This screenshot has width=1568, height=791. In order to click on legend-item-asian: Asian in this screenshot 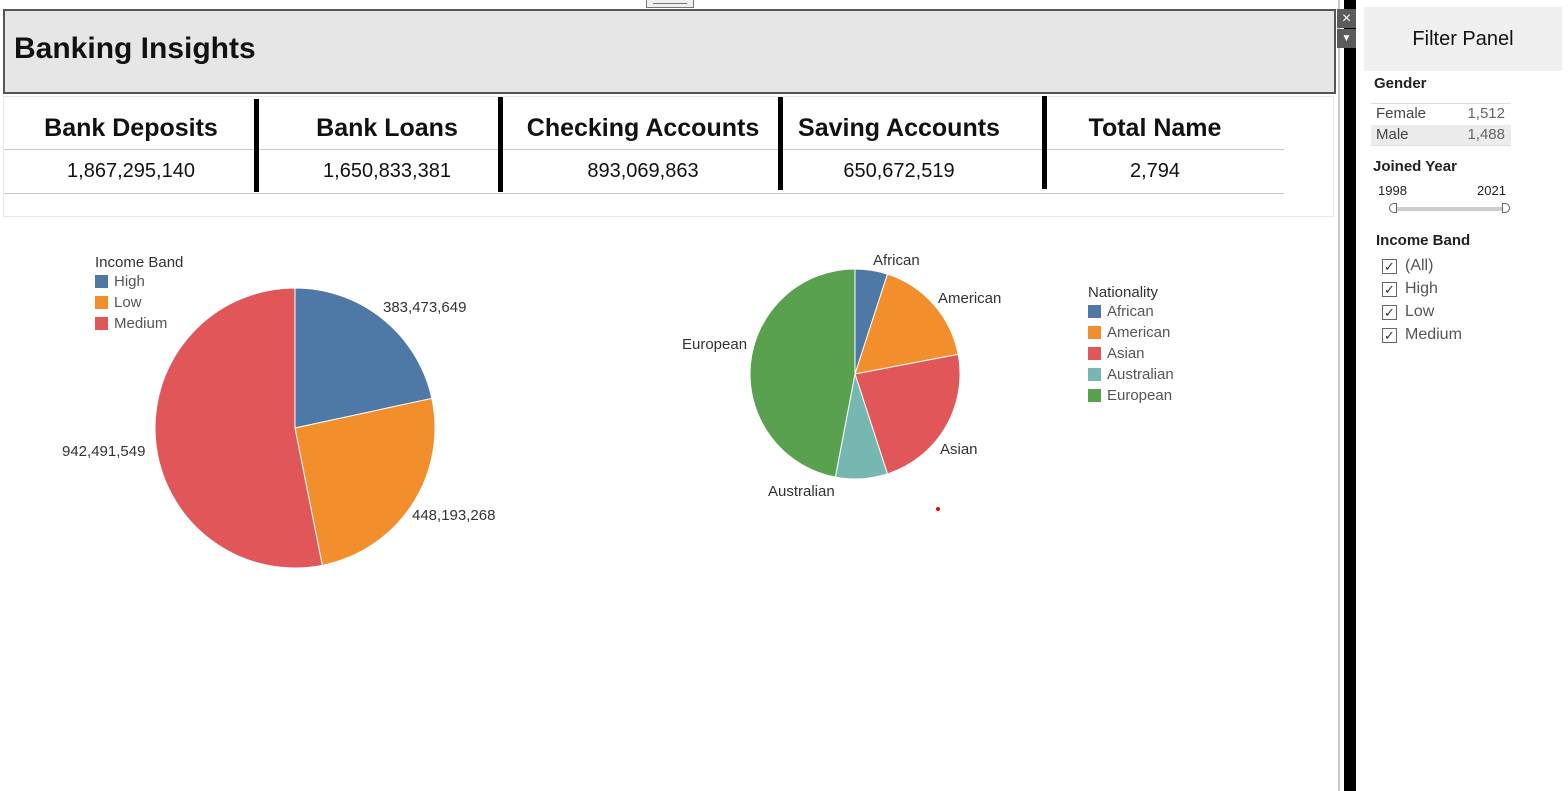, I will do `click(1131, 353)`.